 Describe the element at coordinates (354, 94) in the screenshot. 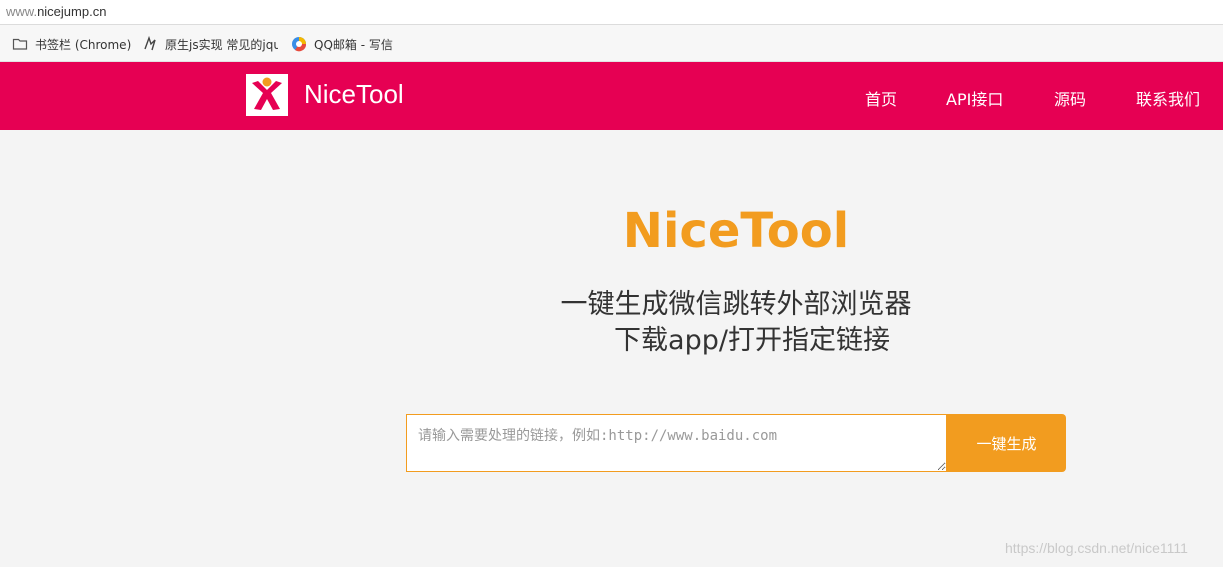

I see `brand-name: NiceTool` at that location.